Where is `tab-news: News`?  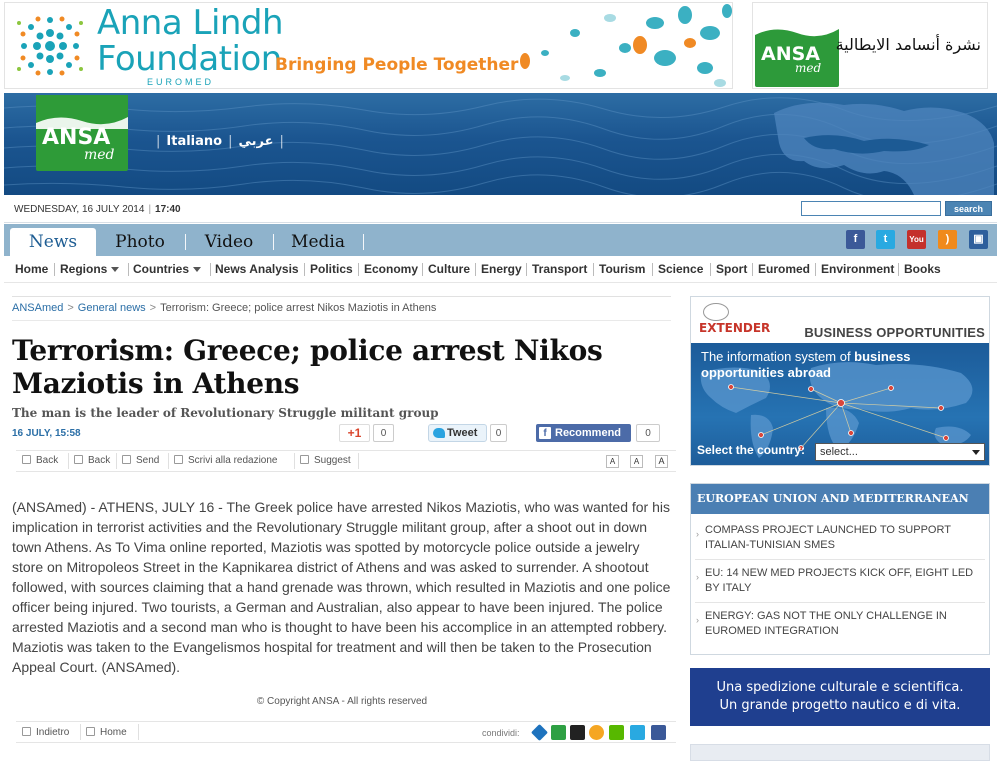
tab-news: News is located at coordinates (53, 242).